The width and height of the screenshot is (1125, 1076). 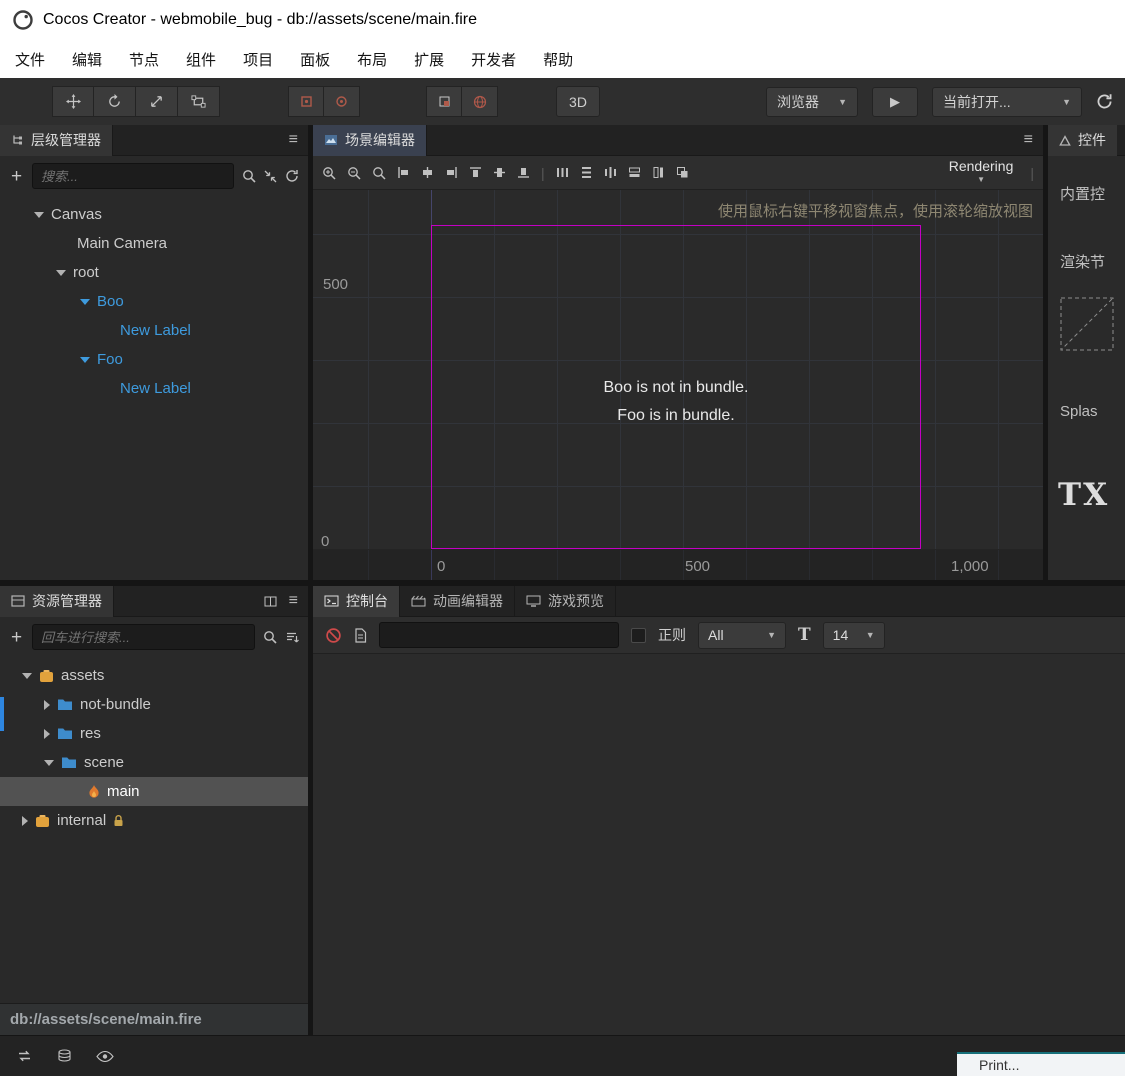 What do you see at coordinates (293, 140) in the screenshot?
I see `hierarchy-menu-icon: ≡` at bounding box center [293, 140].